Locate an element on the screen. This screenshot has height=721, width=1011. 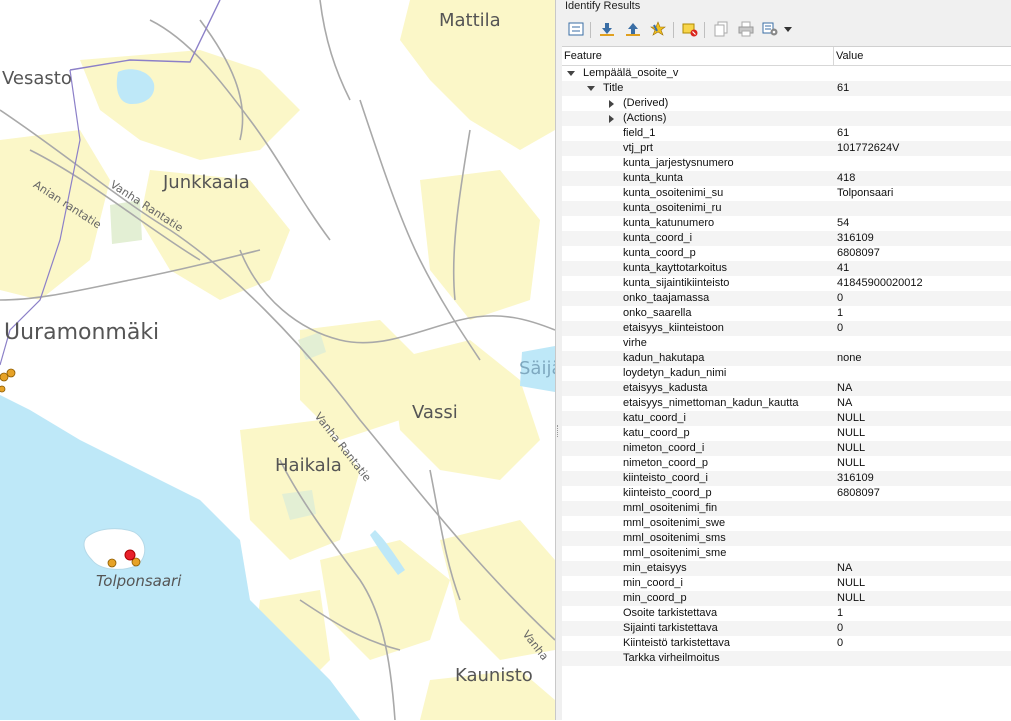
attribute-name: kiinteisto_coord_p is located at coordinates (667, 493).